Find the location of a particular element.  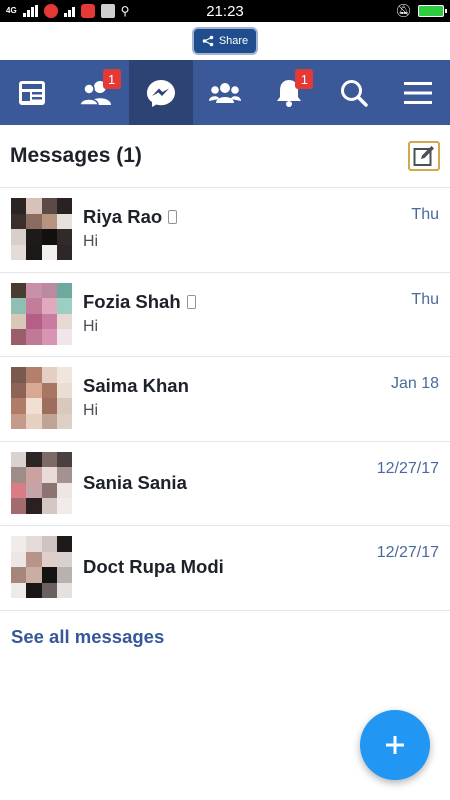

status-bar-left: 4G ⚲ is located at coordinates (67, 11).